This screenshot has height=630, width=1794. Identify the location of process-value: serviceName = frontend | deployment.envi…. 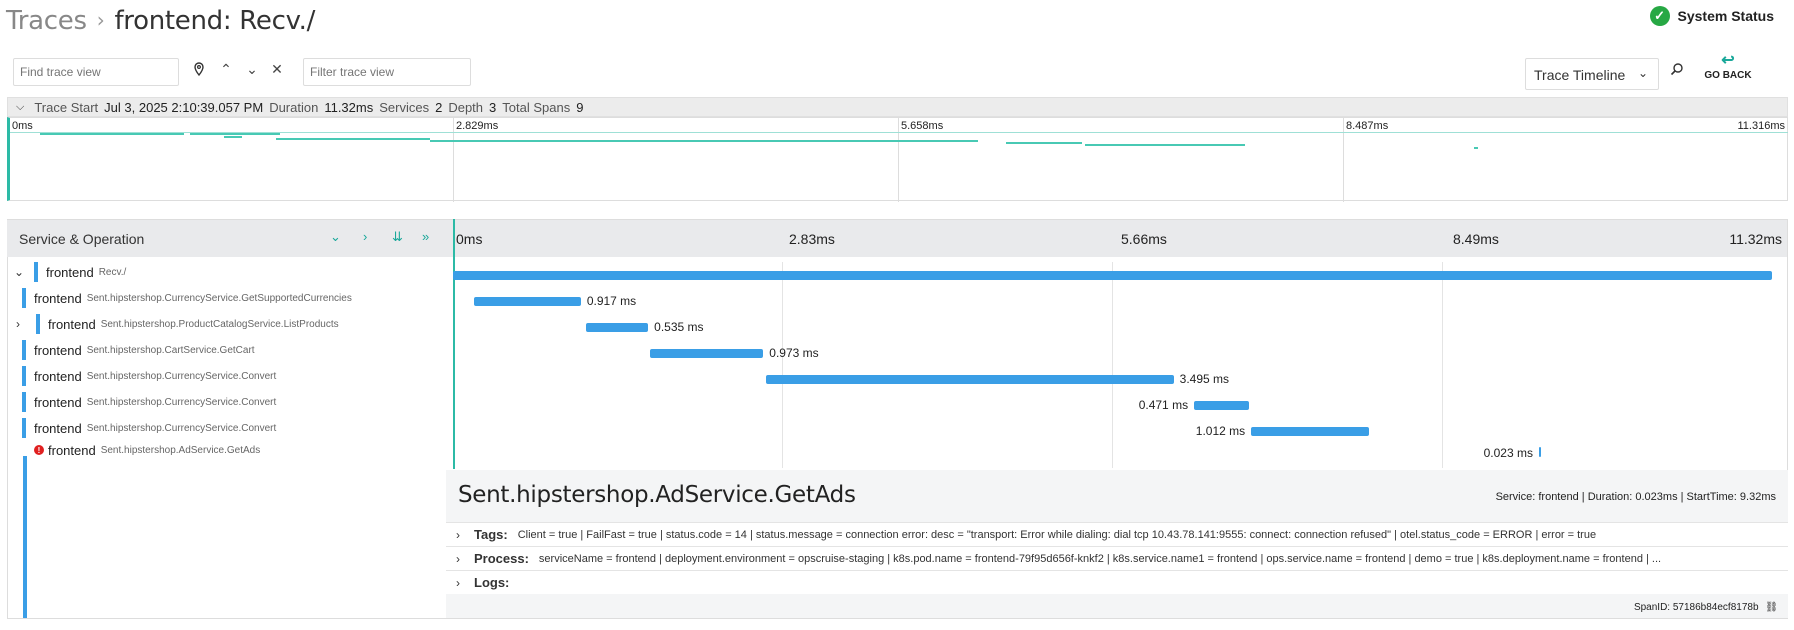
(1100, 558).